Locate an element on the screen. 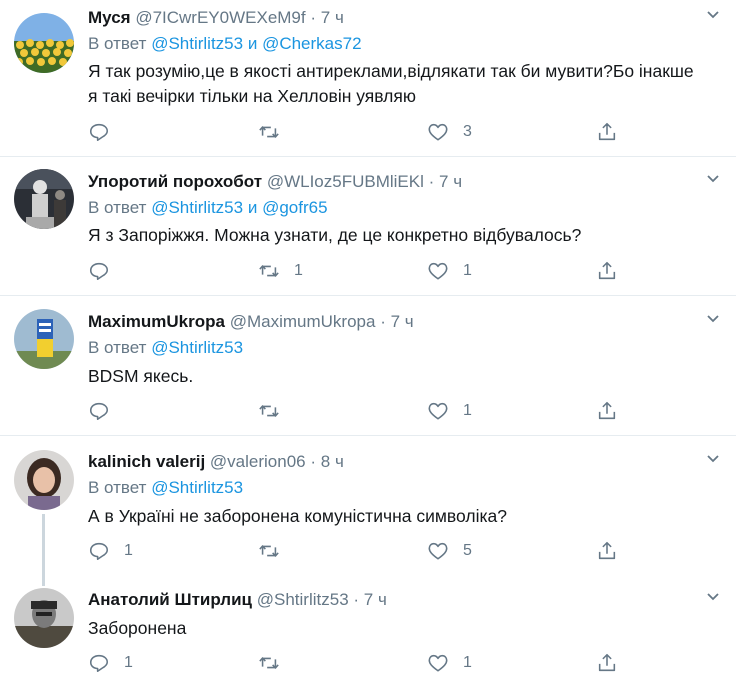  retweet-count: 1 is located at coordinates (298, 270).